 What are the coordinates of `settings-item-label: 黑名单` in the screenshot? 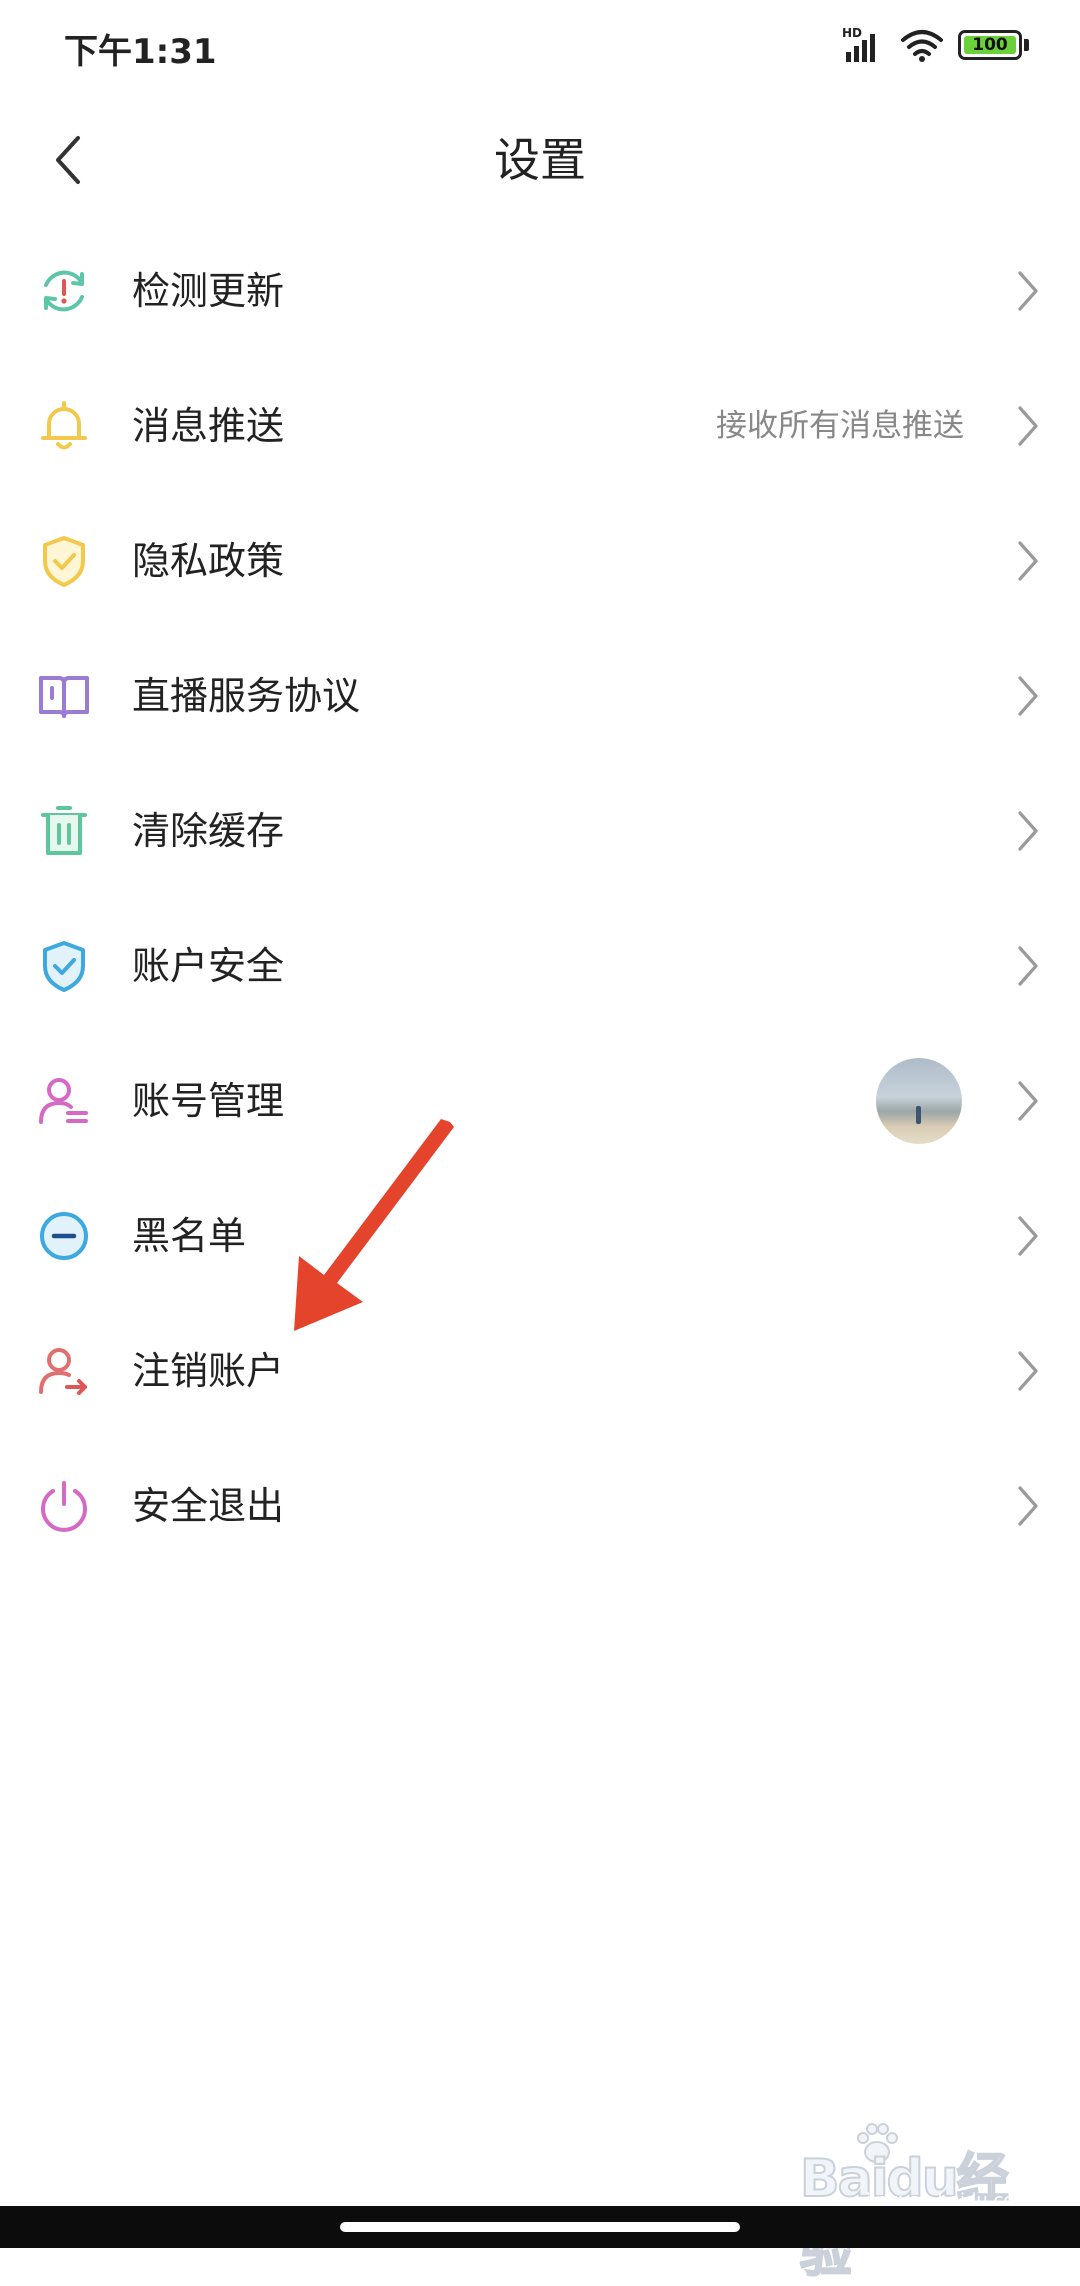 It's located at (189, 1236).